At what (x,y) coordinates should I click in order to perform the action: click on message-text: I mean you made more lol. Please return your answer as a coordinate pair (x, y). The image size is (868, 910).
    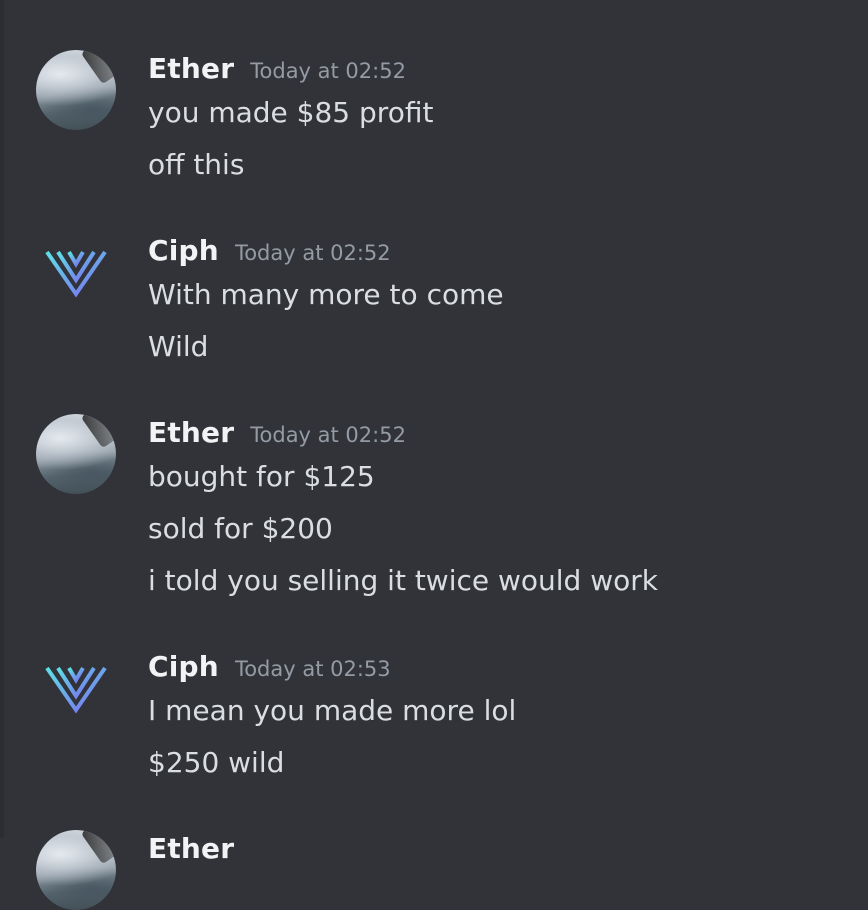
    Looking at the image, I should click on (332, 710).